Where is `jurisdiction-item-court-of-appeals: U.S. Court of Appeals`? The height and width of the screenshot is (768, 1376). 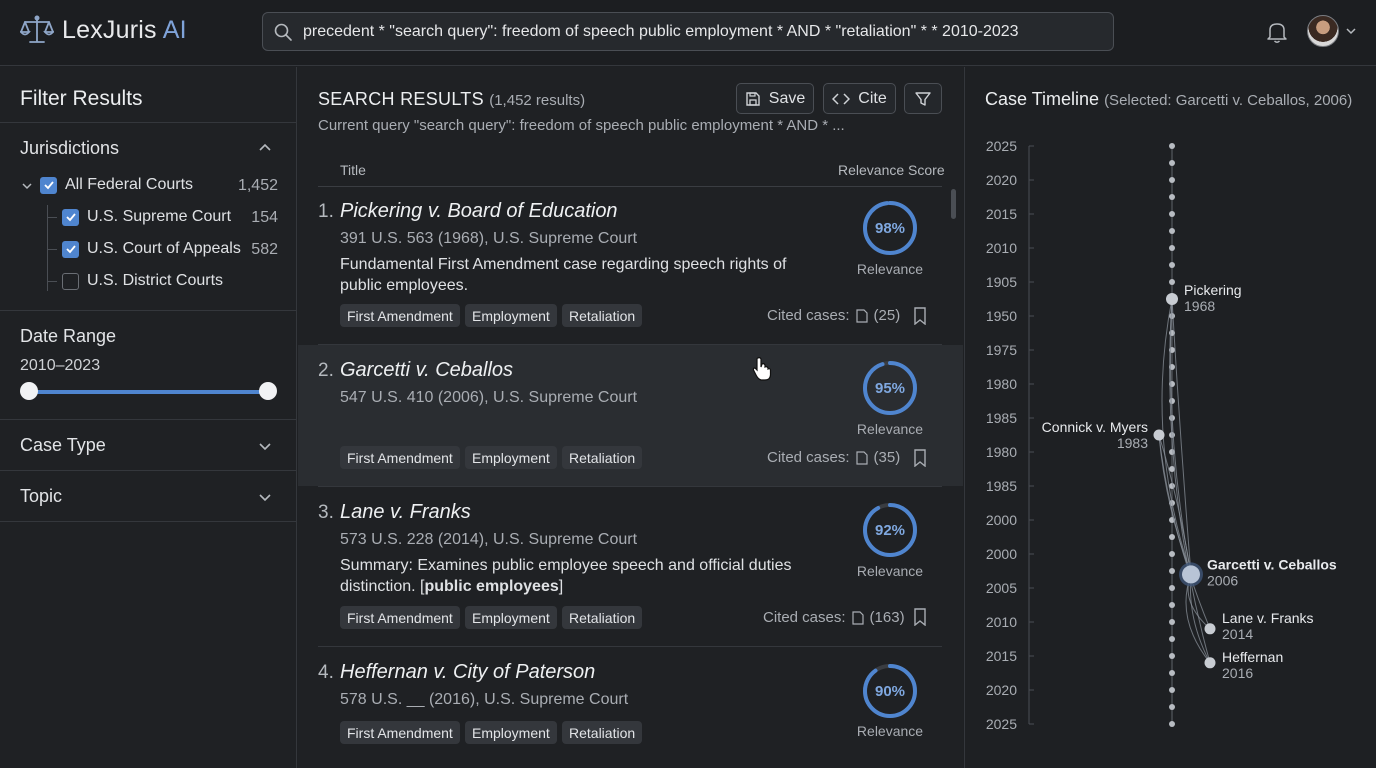 jurisdiction-item-court-of-appeals: U.S. Court of Appeals is located at coordinates (151, 249).